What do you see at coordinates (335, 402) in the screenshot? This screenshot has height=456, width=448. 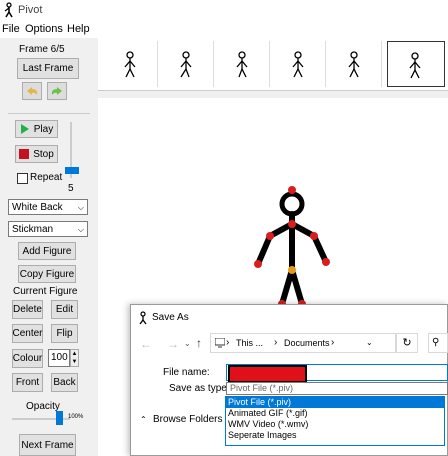 I see `dropdown-option-piv: Pivot File (*.piv)` at bounding box center [335, 402].